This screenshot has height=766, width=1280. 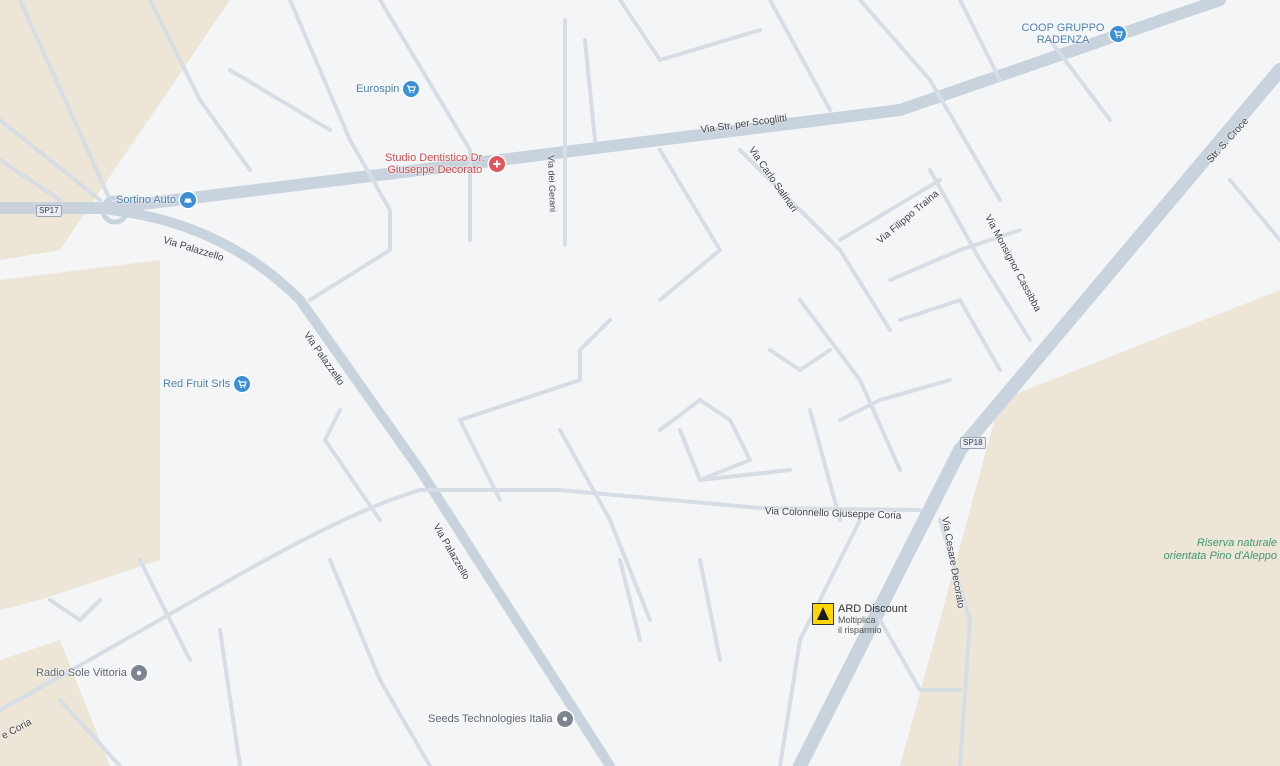 I want to click on poi-red-fruit: Red Fruit Srls, so click(x=207, y=384).